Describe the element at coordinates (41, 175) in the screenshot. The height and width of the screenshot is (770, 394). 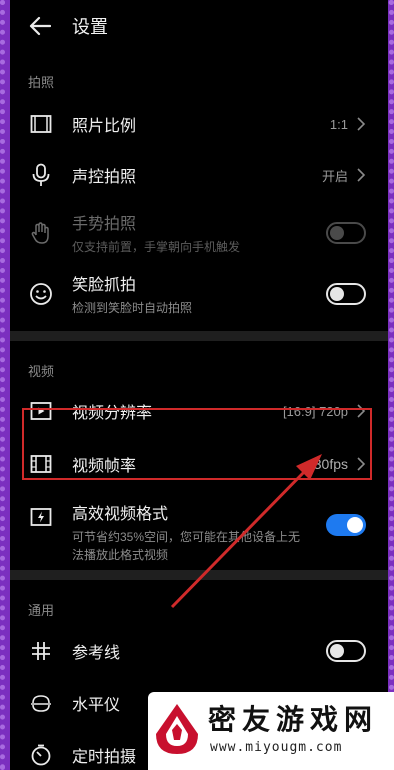
I see `microphone-icon` at that location.